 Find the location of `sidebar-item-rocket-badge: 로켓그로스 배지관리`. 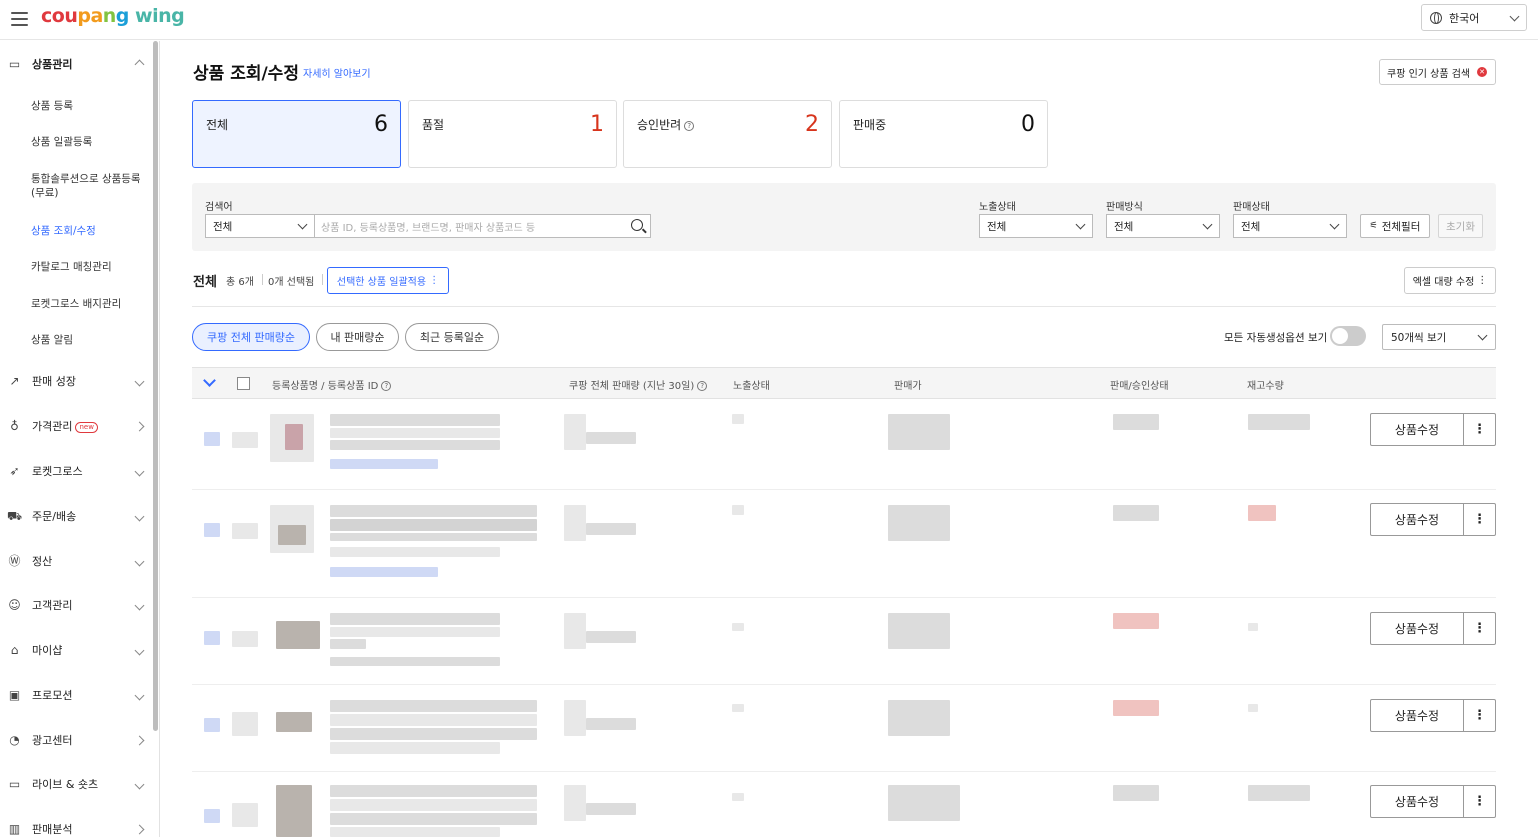

sidebar-item-rocket-badge: 로켓그로스 배지관리 is located at coordinates (90, 304).